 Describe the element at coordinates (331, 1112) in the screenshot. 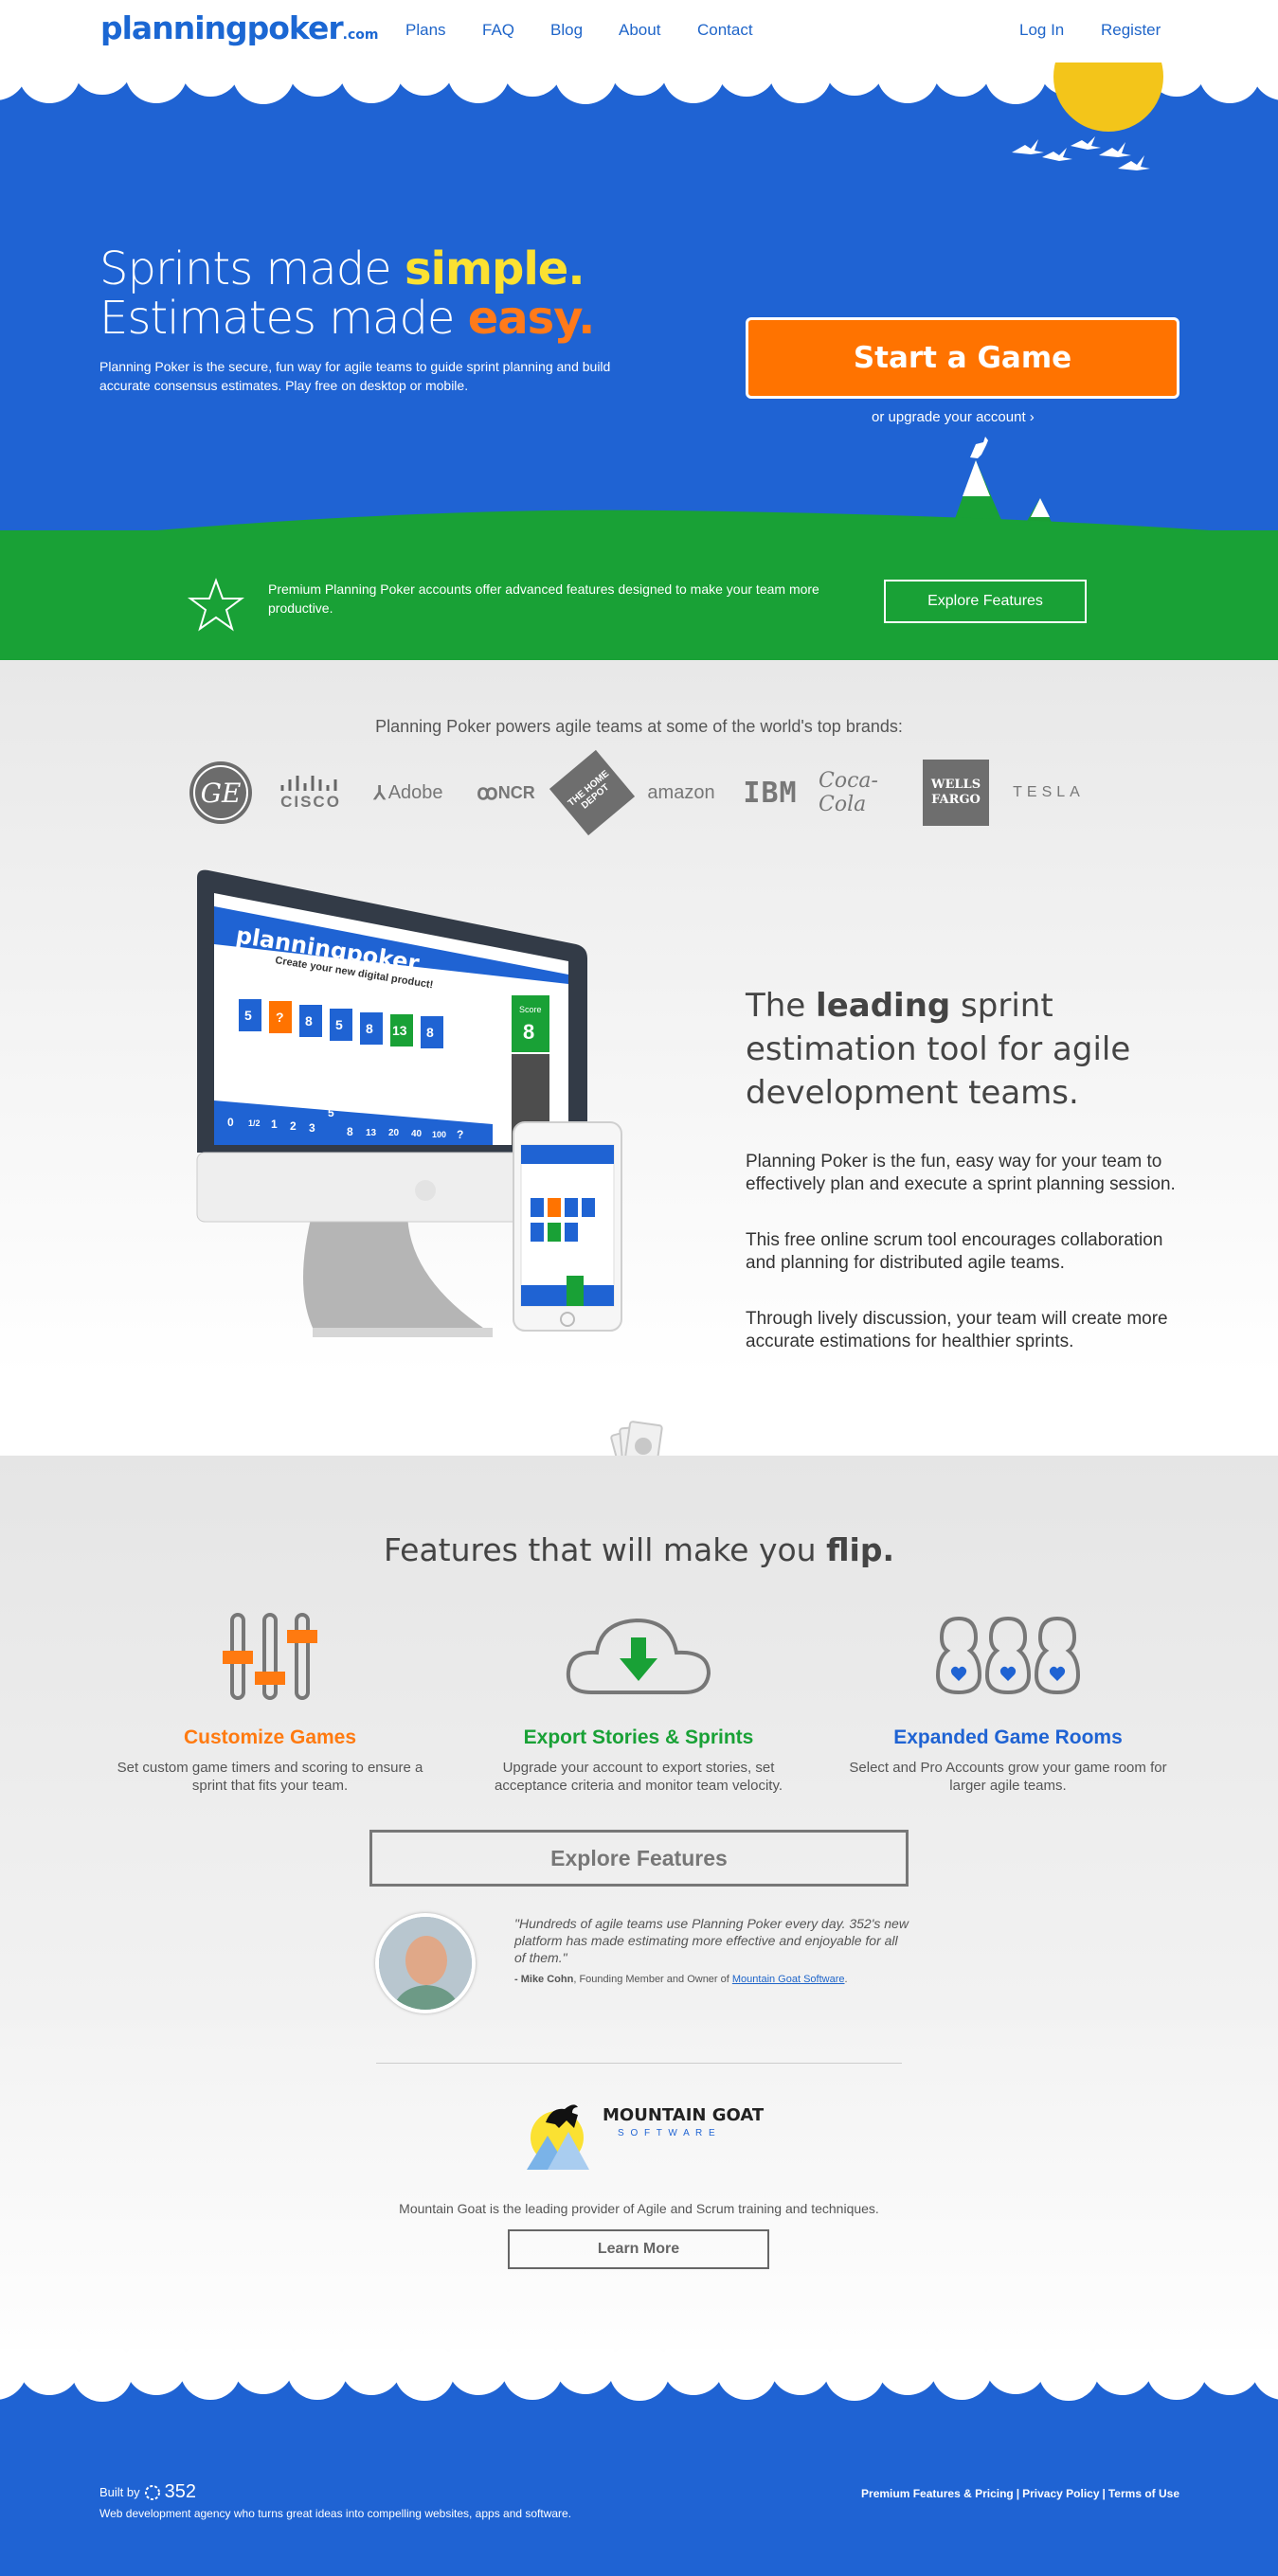

I see `mockup-deck-5: 5` at that location.